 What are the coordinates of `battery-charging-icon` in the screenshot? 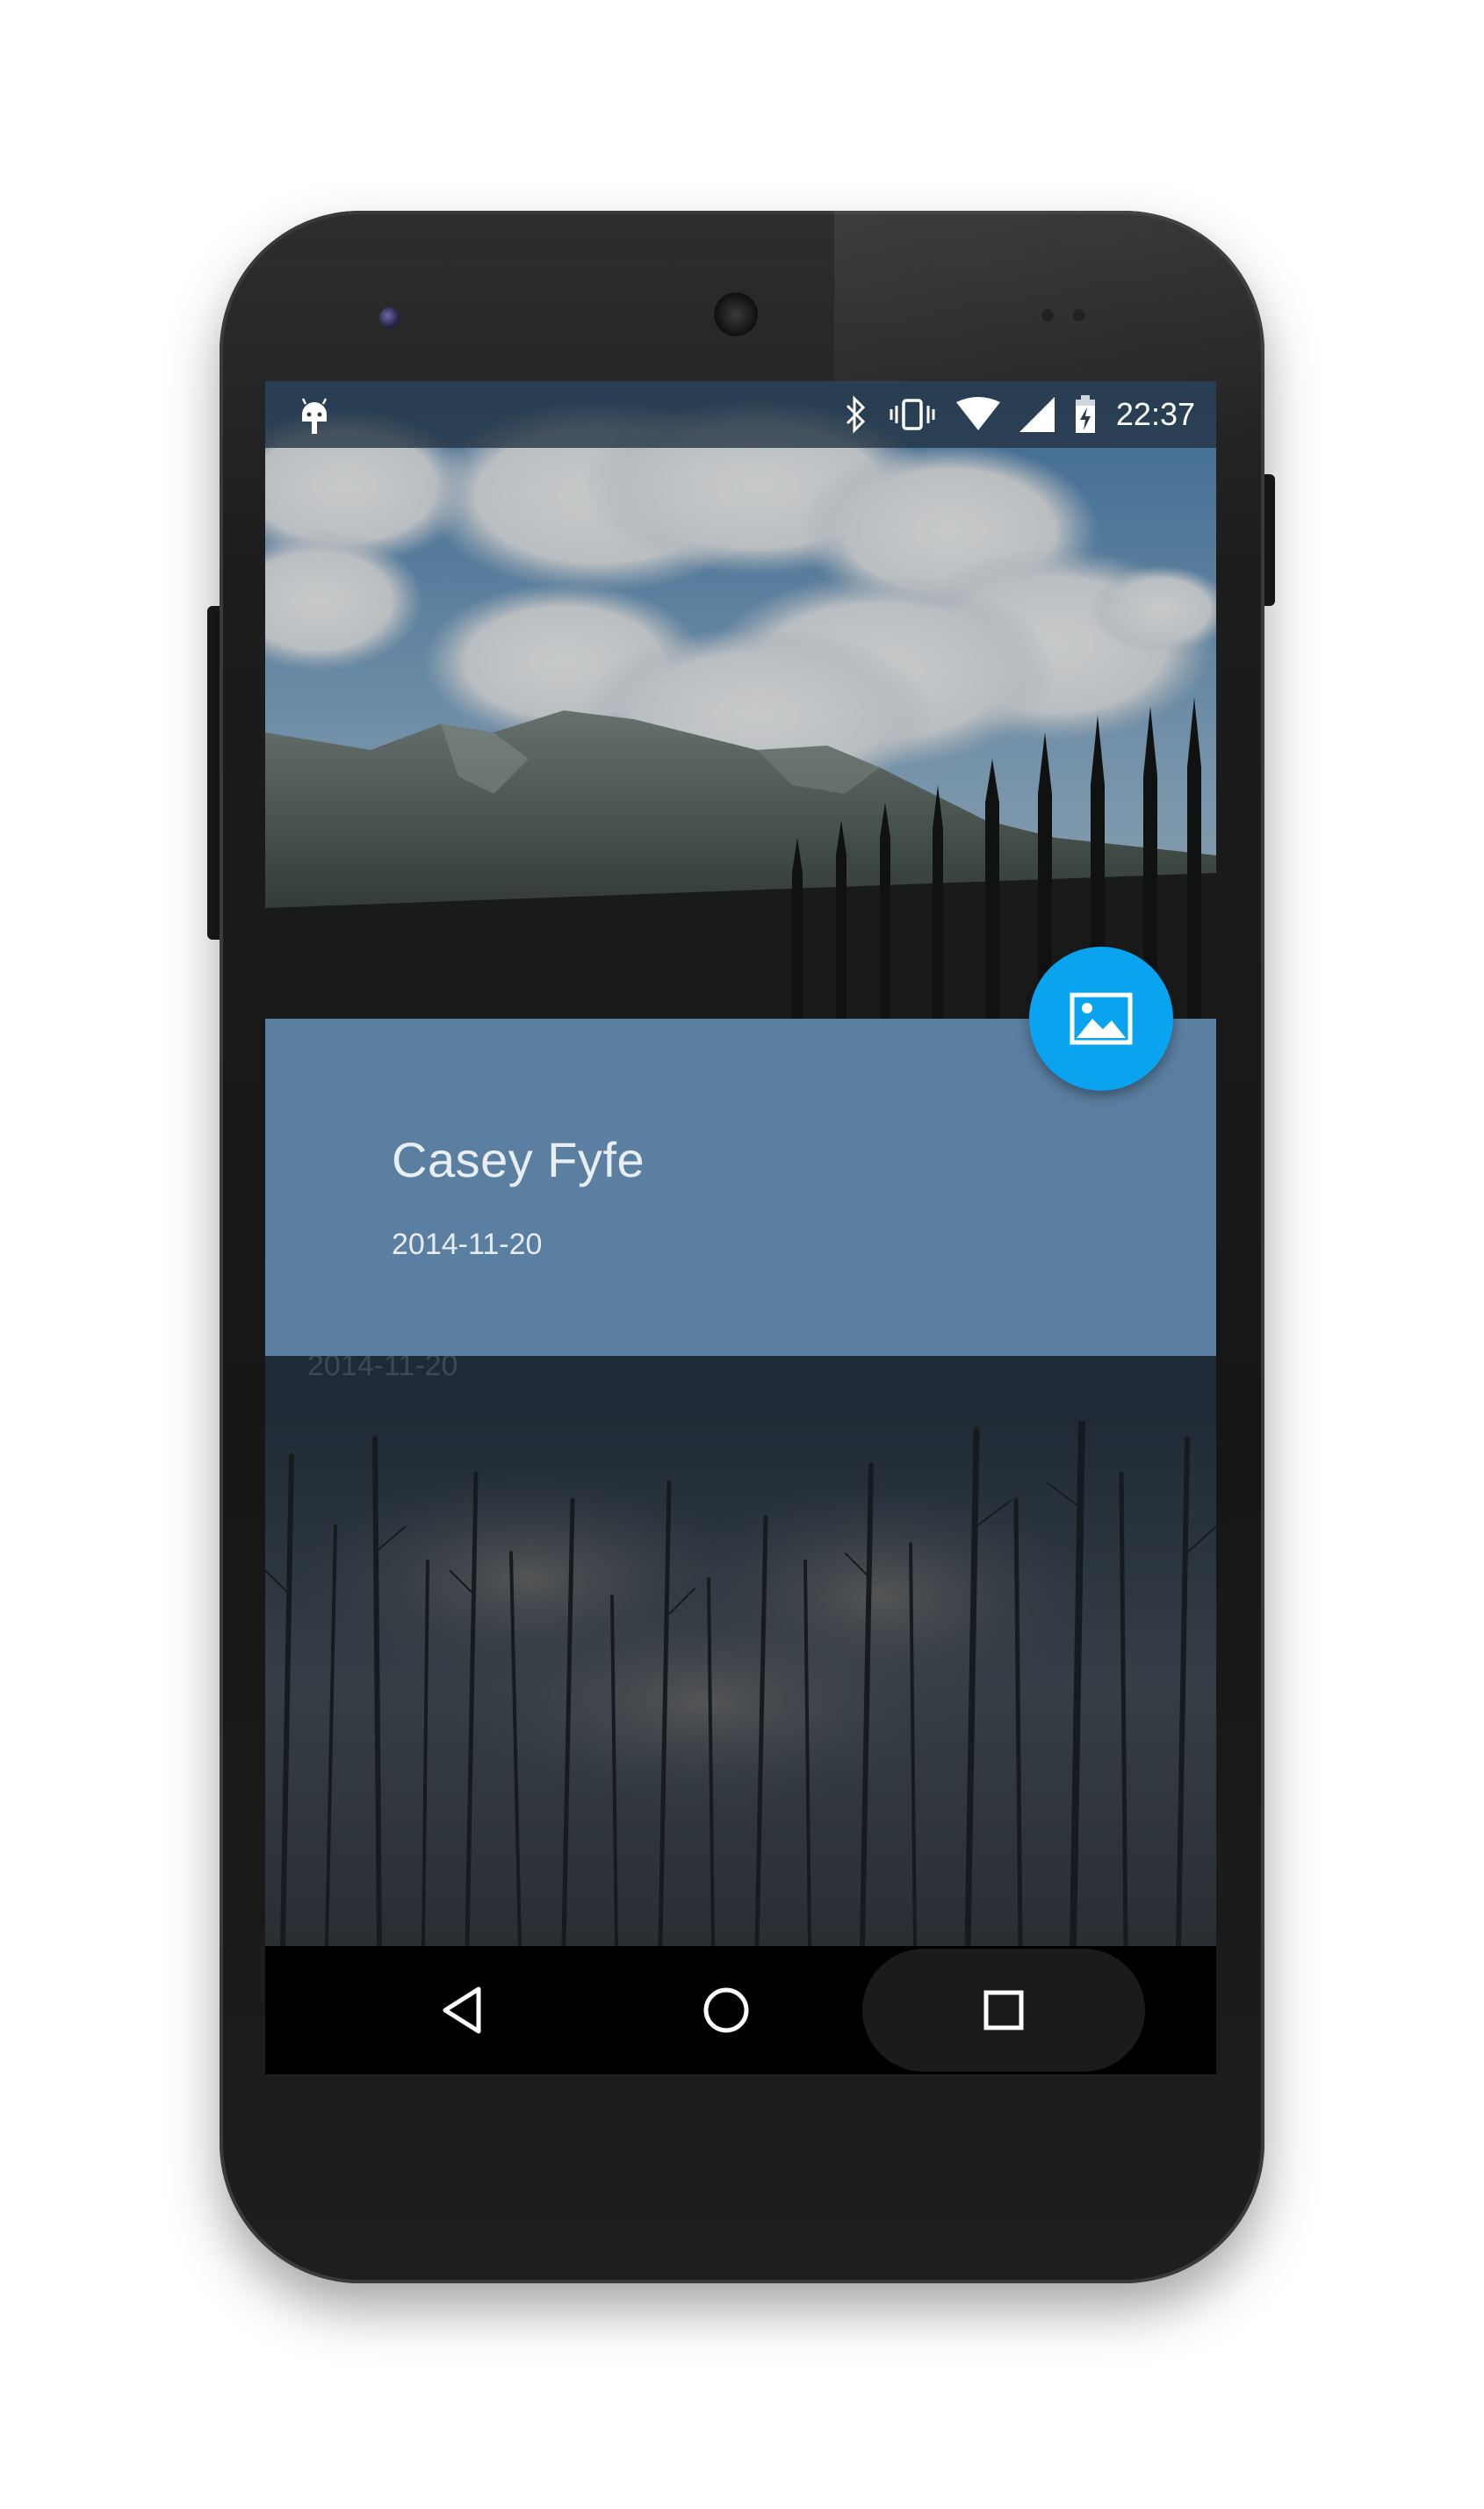 It's located at (1085, 414).